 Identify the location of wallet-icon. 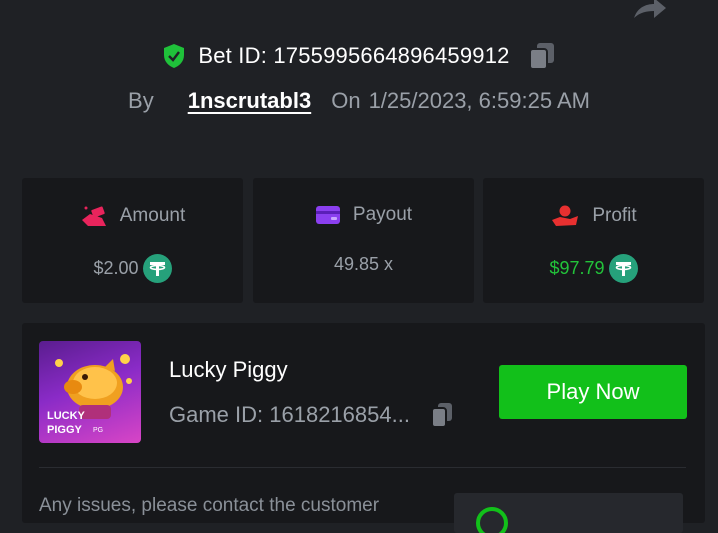
(327, 215).